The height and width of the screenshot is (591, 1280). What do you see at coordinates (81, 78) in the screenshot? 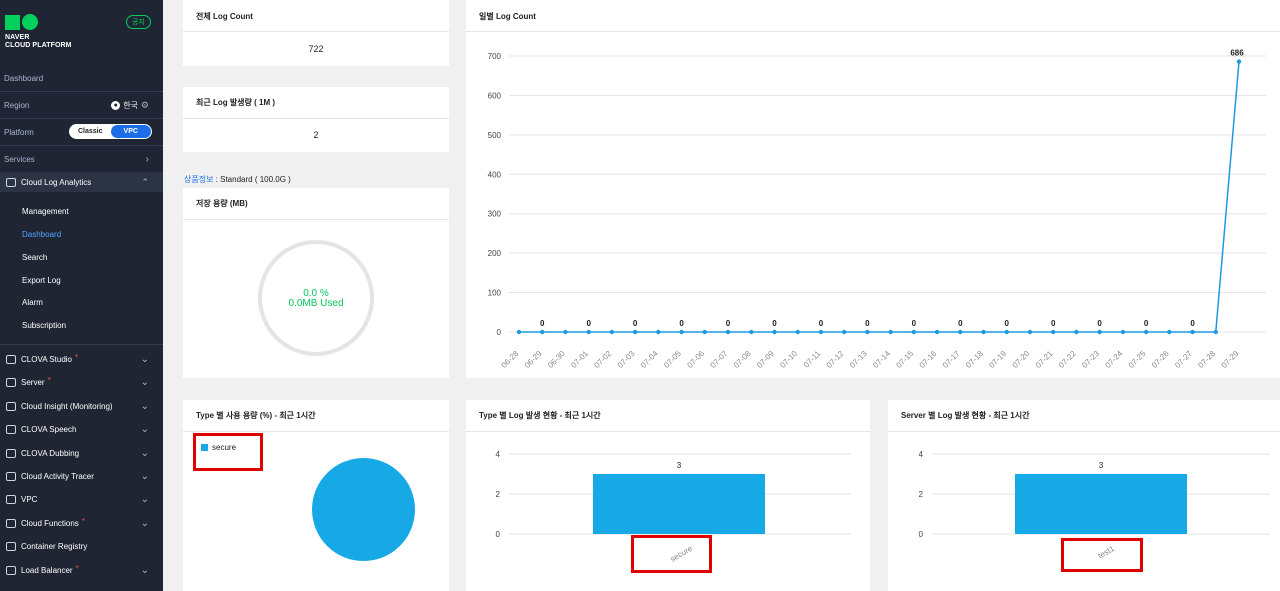
I see `sidebar-dashboard-link: Dashboard` at bounding box center [81, 78].